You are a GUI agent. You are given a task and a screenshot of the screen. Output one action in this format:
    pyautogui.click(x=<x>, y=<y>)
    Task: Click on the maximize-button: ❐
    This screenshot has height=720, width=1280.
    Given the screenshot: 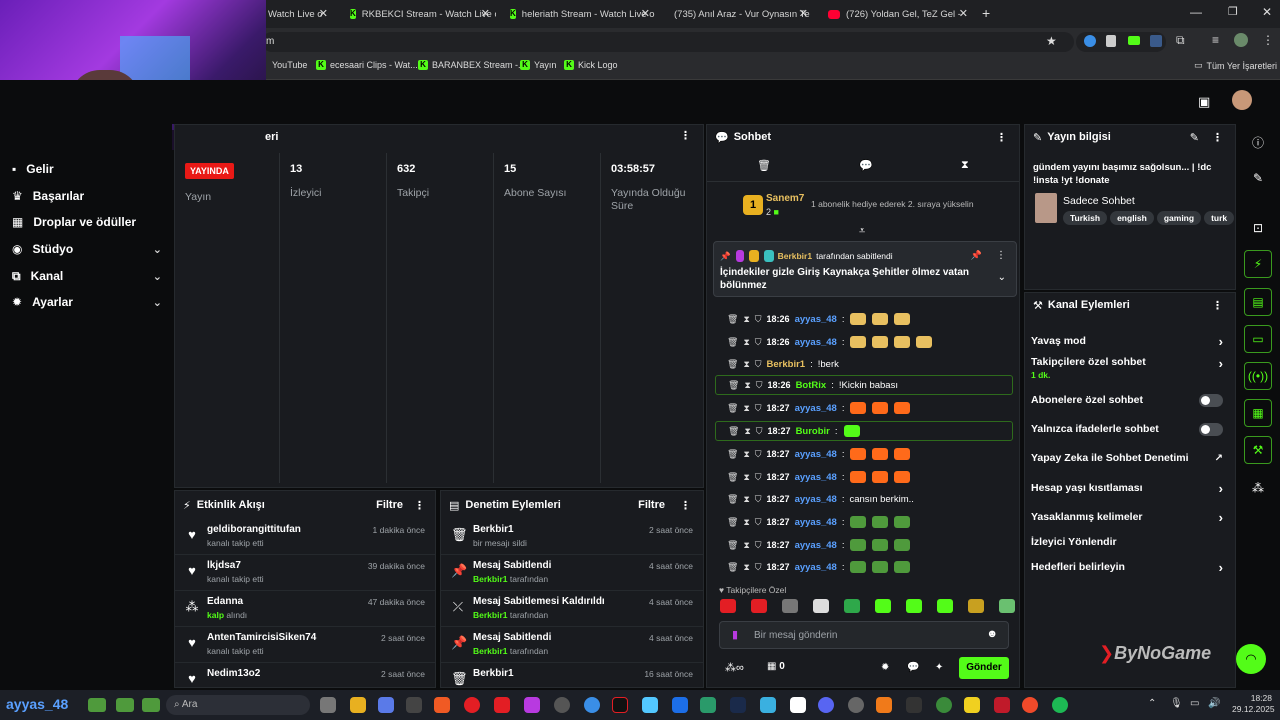 What is the action you would take?
    pyautogui.click(x=1233, y=11)
    